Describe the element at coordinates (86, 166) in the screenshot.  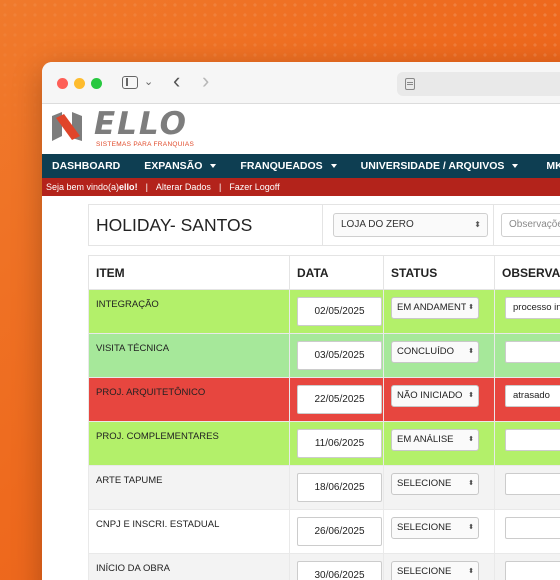
I see `nav-item-dashboard: DASHBOARD` at that location.